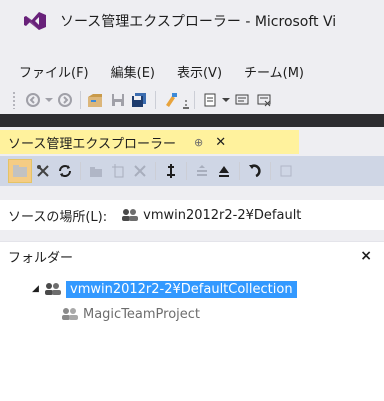 This screenshot has height=401, width=384. I want to click on menu-edit: 編集(E), so click(133, 71).